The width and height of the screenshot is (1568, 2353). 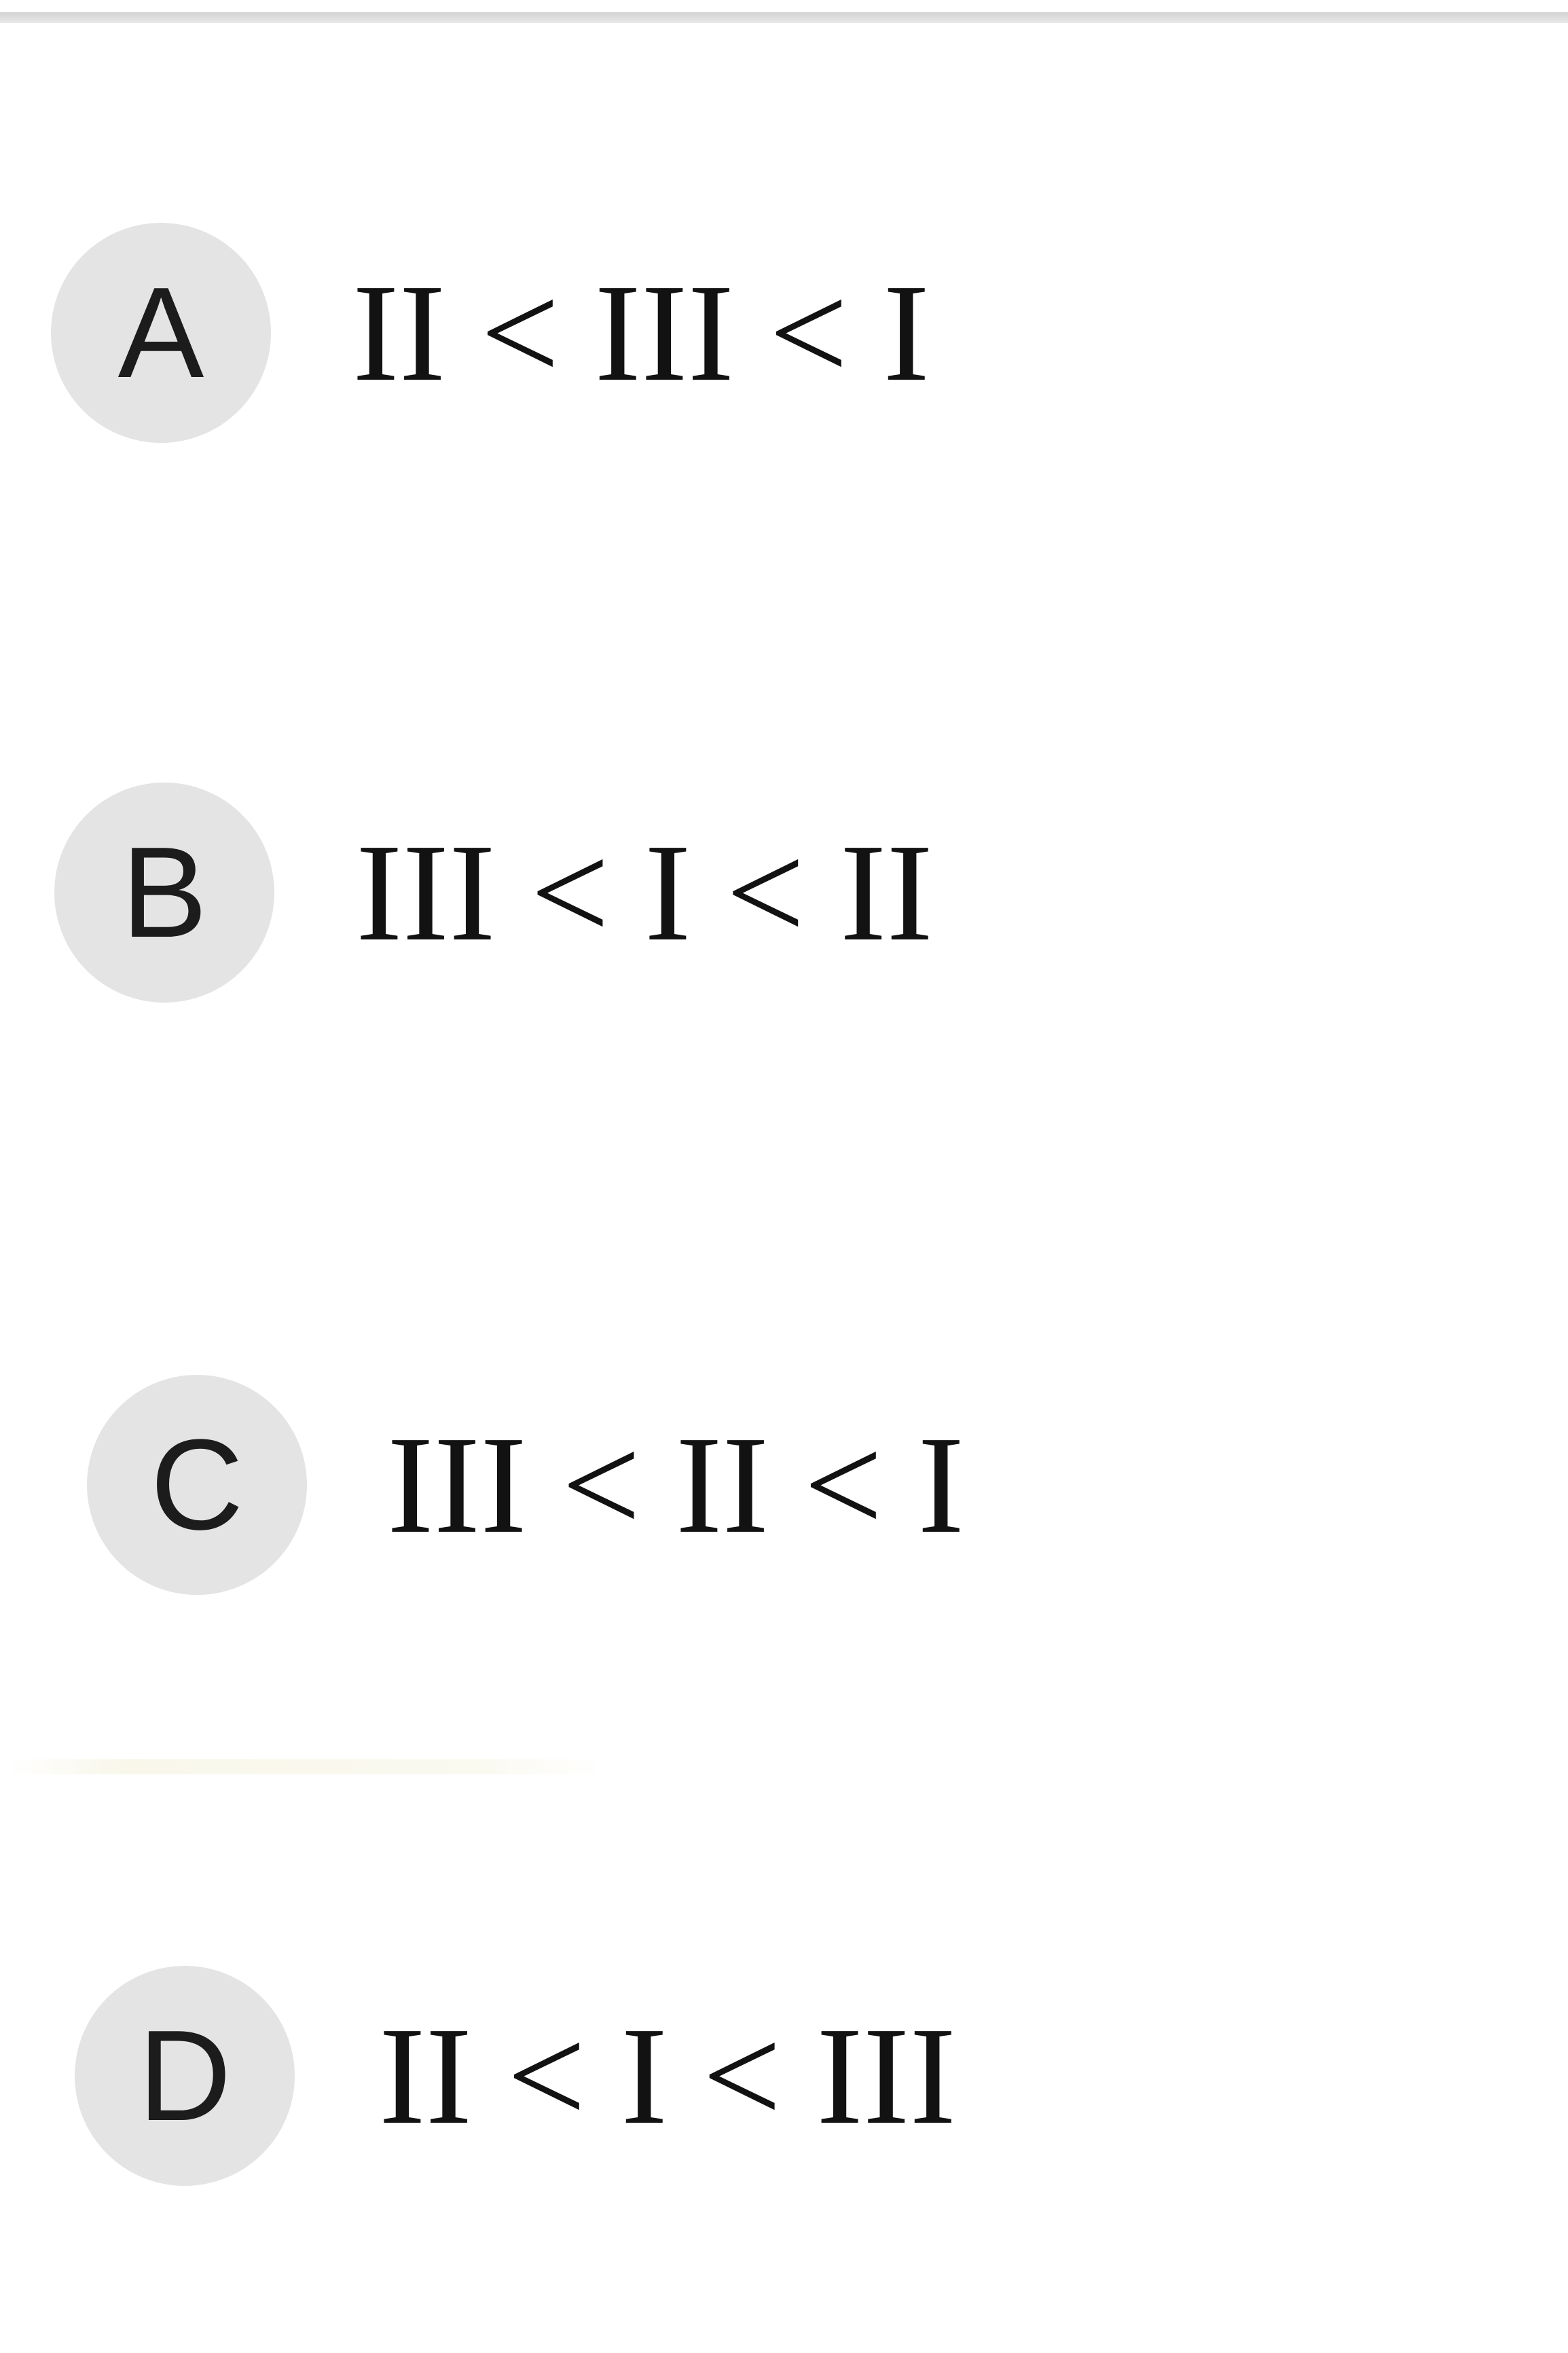 I want to click on option-badge-a: A, so click(x=161, y=333).